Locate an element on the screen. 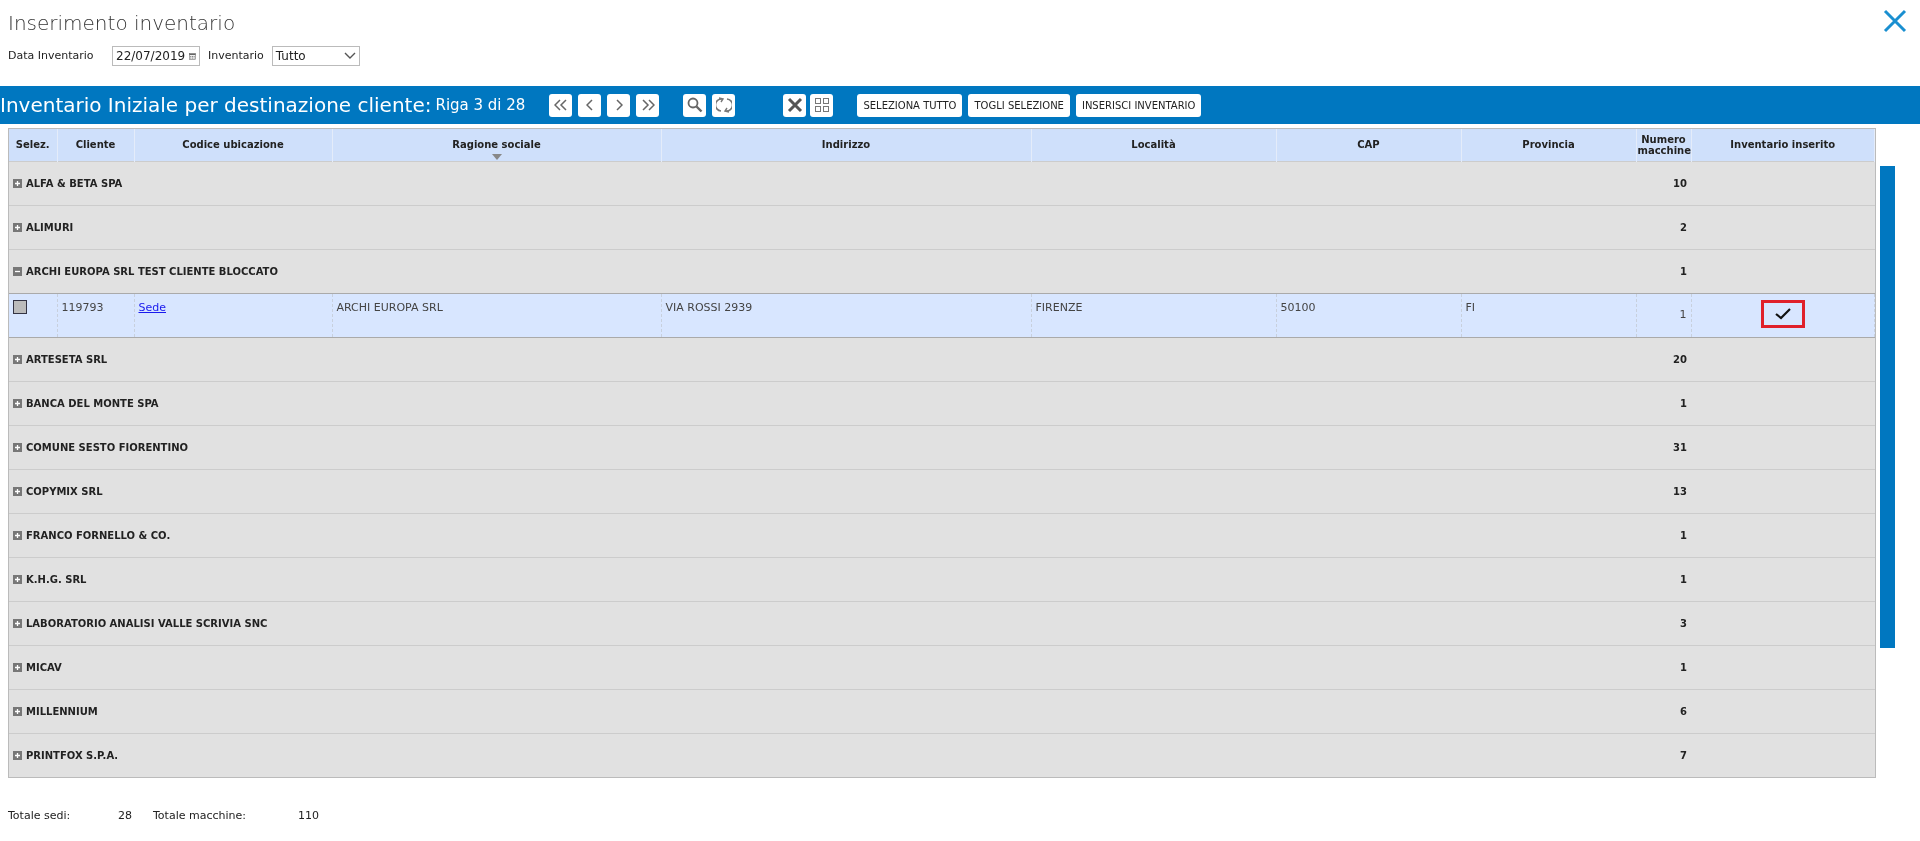  page-title: Inserimento inventario is located at coordinates (122, 23).